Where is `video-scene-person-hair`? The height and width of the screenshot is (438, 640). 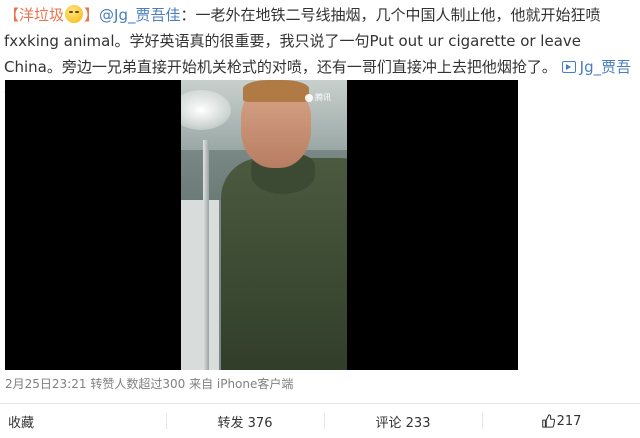
video-scene-person-hair is located at coordinates (276, 91).